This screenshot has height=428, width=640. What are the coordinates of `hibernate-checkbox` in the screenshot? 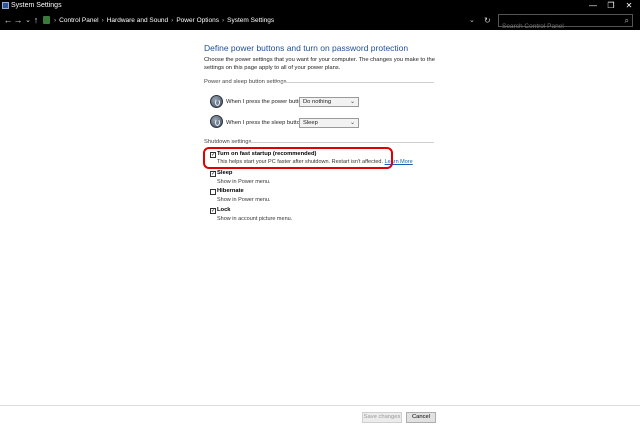 It's located at (213, 192).